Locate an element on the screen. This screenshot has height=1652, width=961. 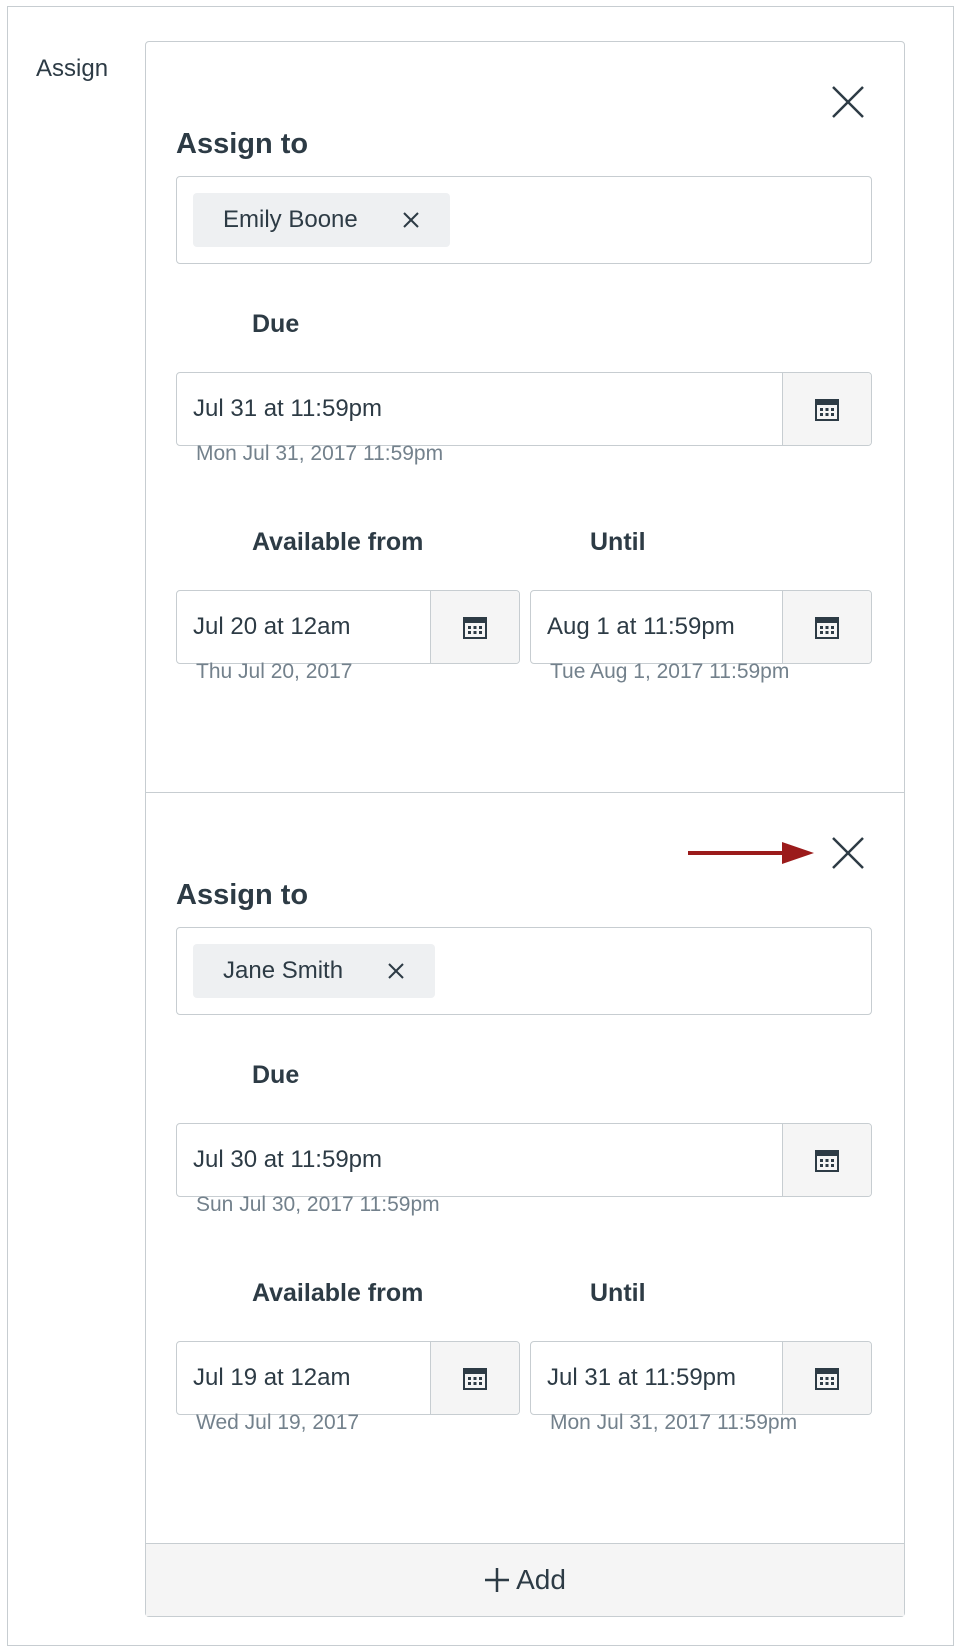
assignee-token: Jane Smith is located at coordinates (314, 971).